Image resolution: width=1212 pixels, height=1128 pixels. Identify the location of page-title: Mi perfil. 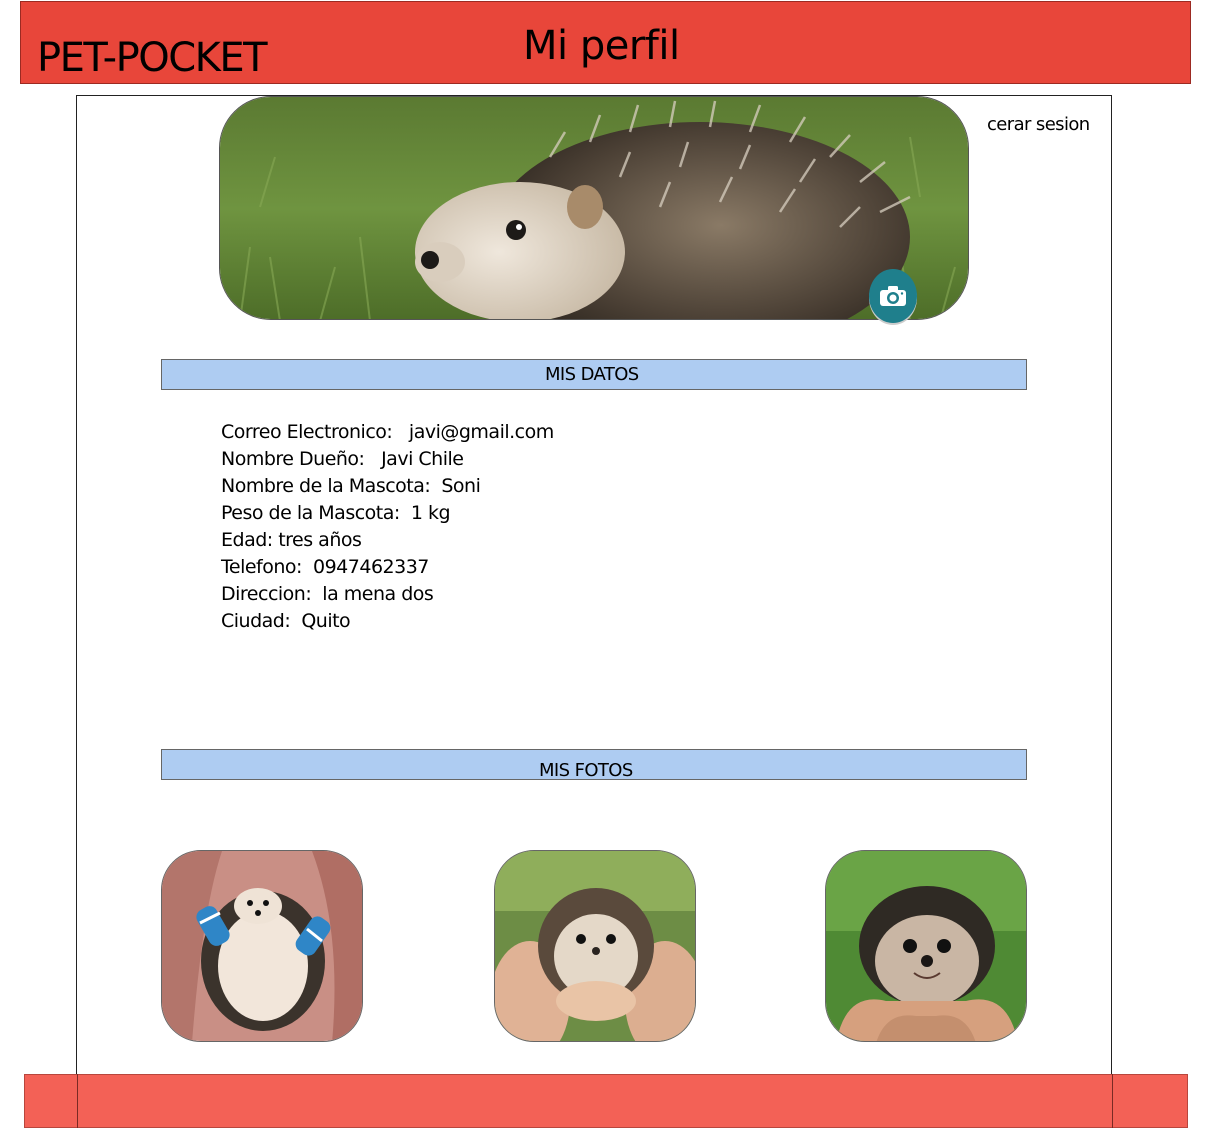
(601, 46).